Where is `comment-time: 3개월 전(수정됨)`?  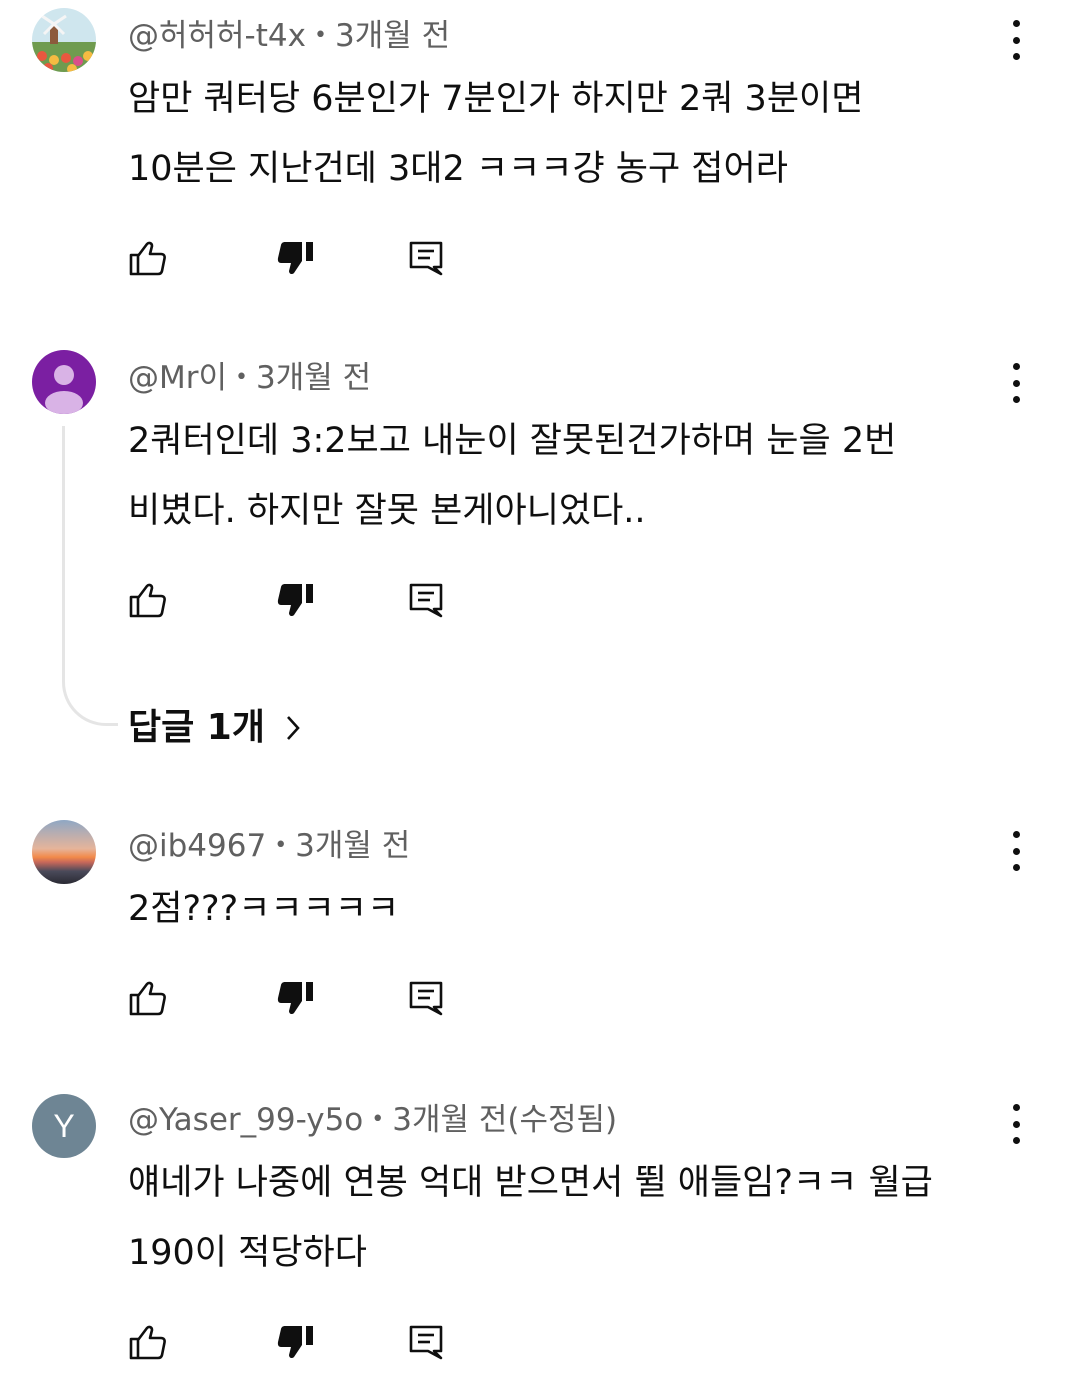 comment-time: 3개월 전(수정됨) is located at coordinates (505, 1120).